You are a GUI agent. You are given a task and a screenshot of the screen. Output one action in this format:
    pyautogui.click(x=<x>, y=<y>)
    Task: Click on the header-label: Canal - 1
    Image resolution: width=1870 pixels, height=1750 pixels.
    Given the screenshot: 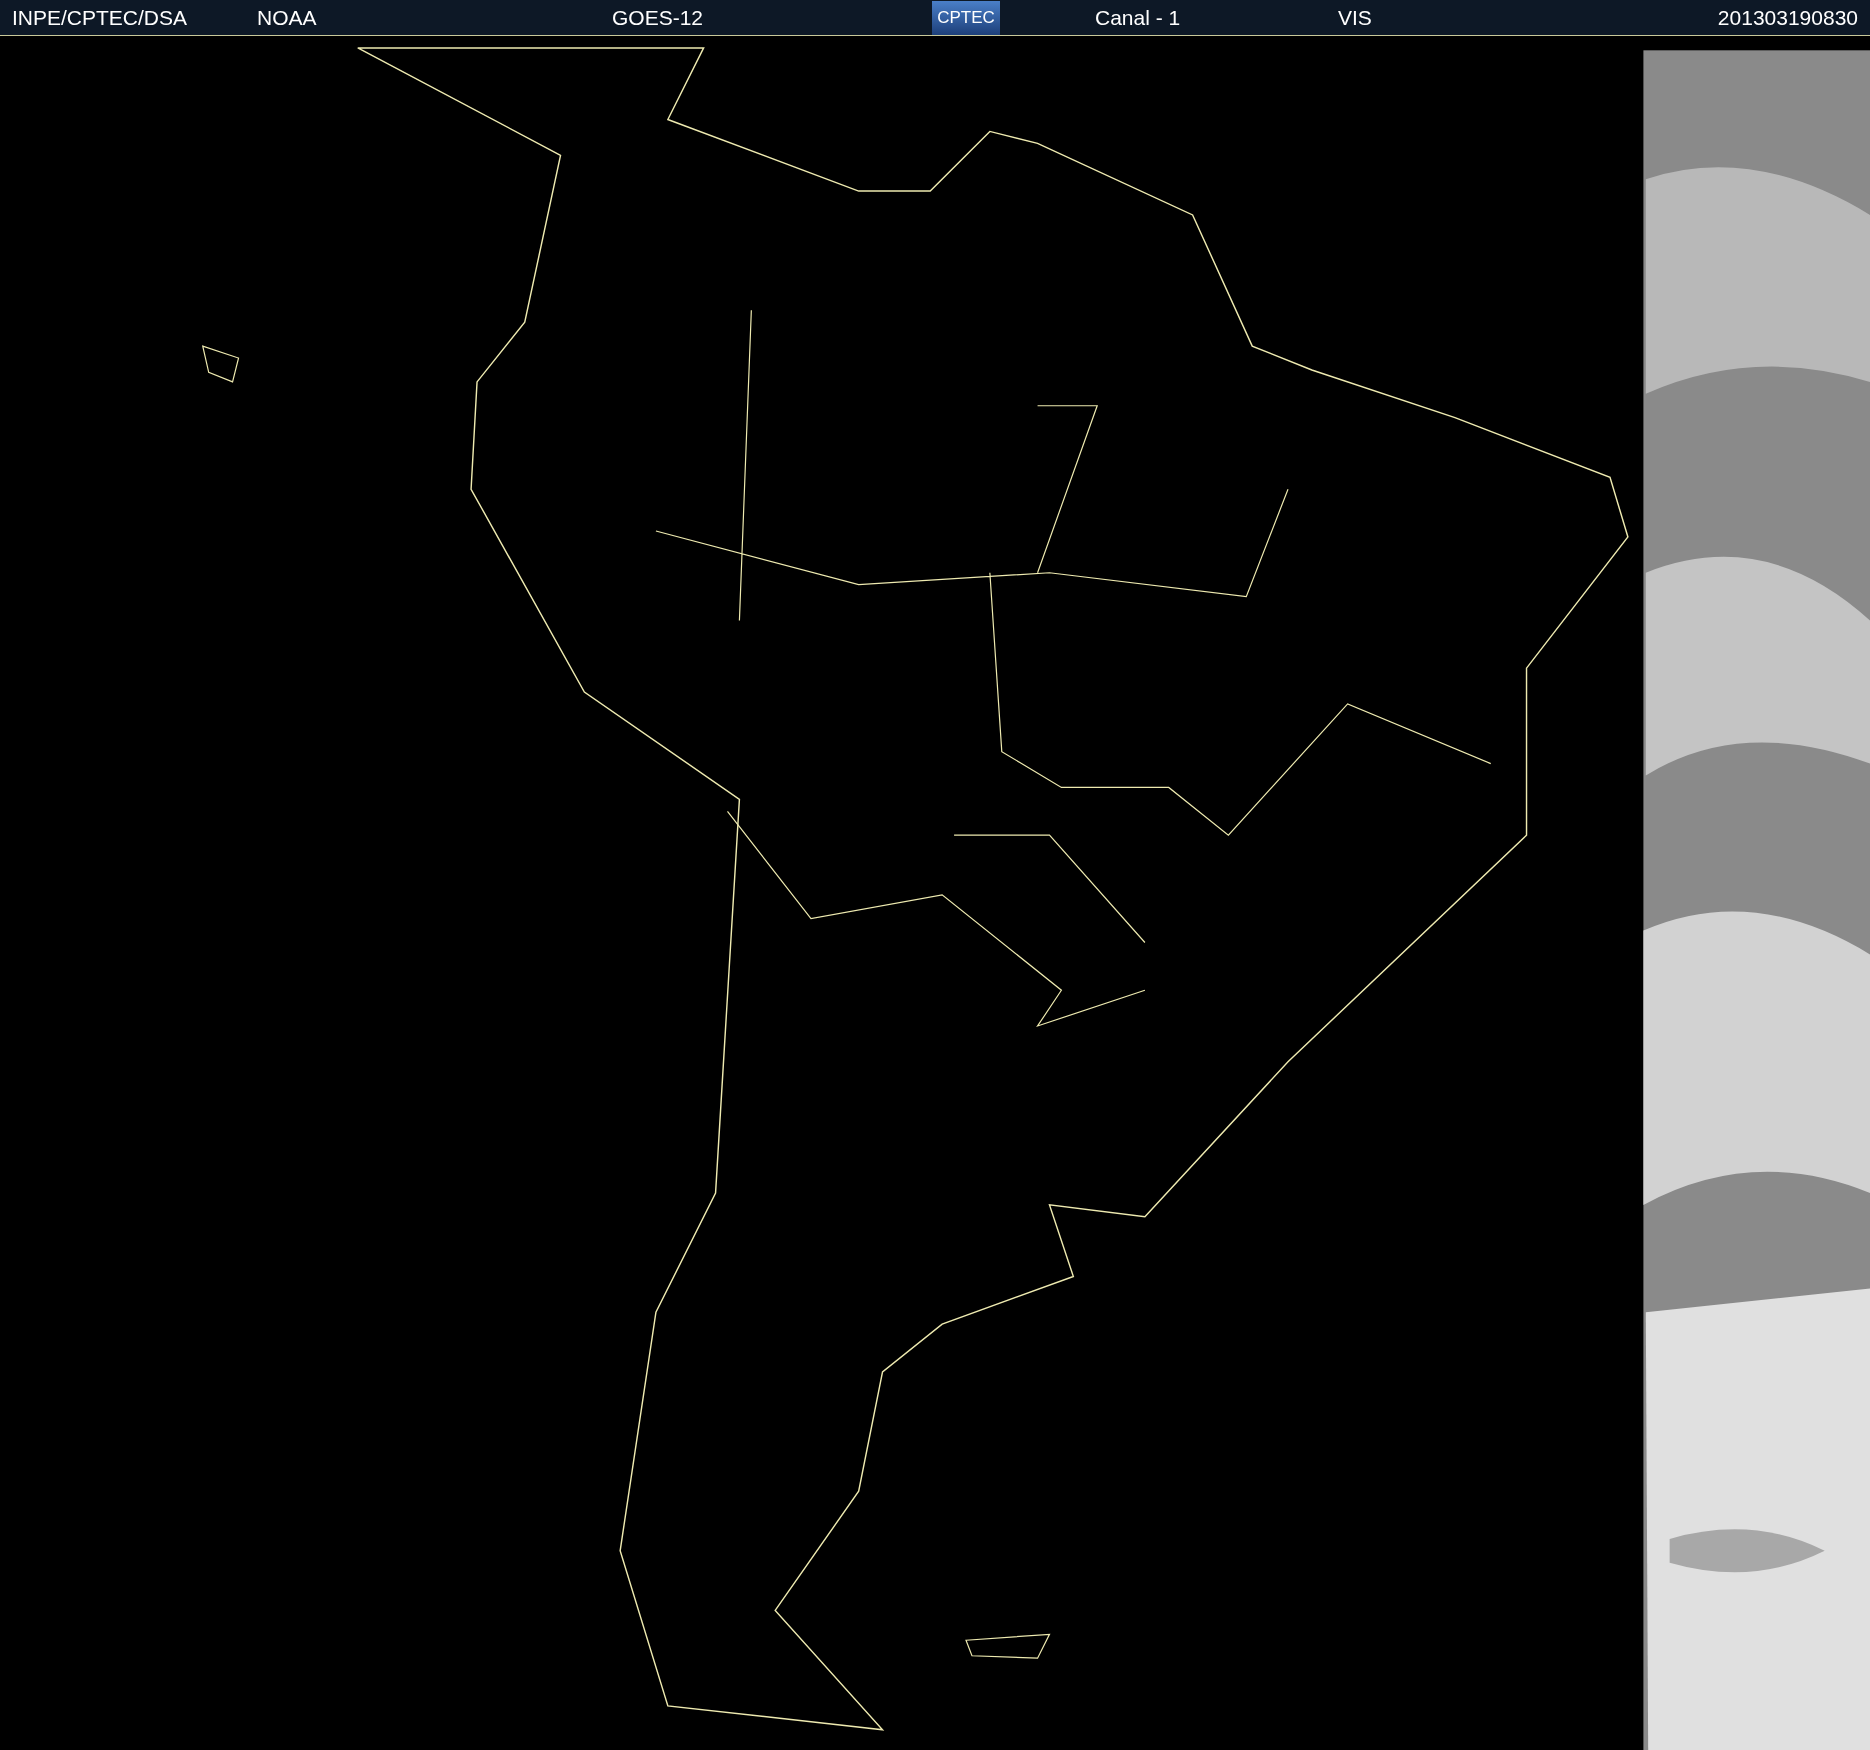 What is the action you would take?
    pyautogui.click(x=1138, y=17)
    